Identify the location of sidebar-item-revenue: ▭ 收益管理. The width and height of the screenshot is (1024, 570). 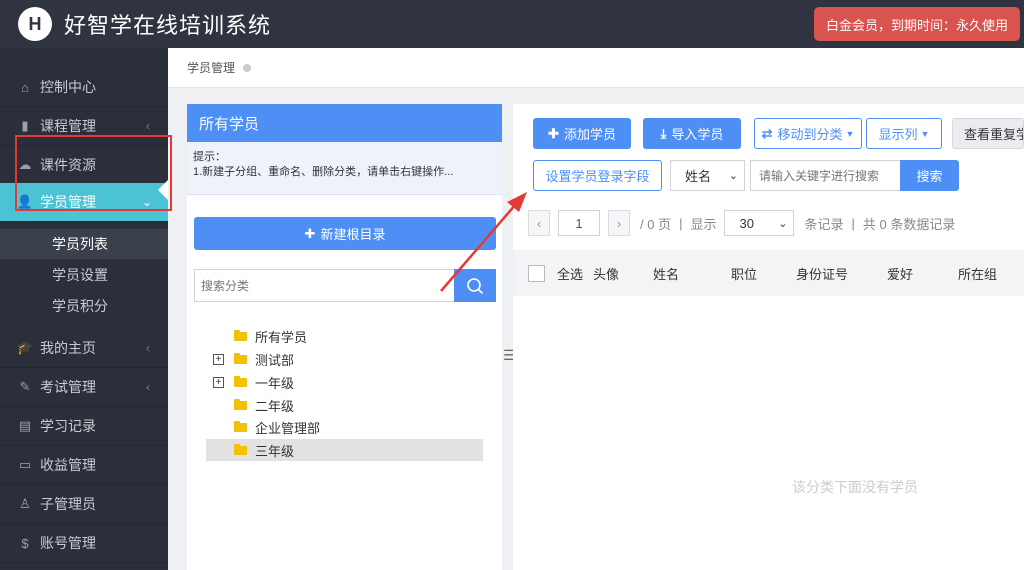
(84, 465).